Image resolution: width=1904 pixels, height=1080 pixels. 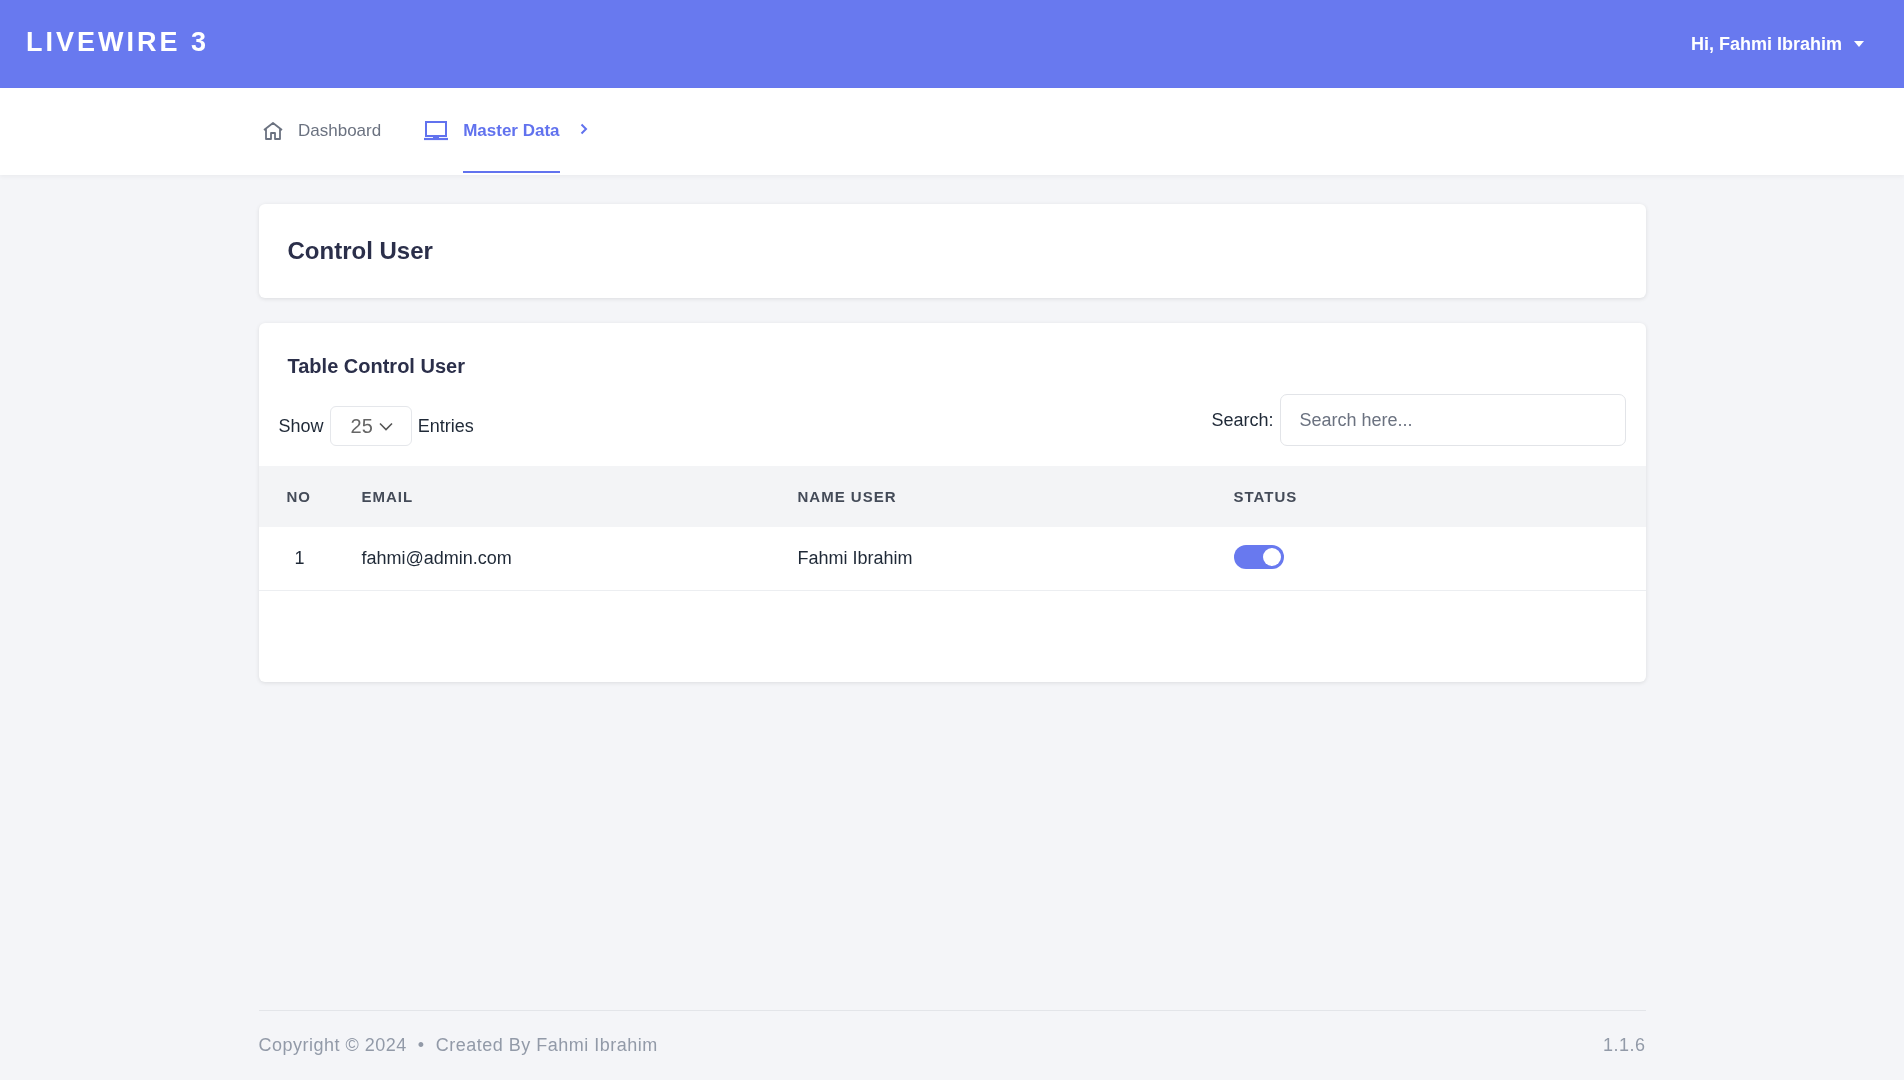 What do you see at coordinates (360, 251) in the screenshot?
I see `page-title: Control User` at bounding box center [360, 251].